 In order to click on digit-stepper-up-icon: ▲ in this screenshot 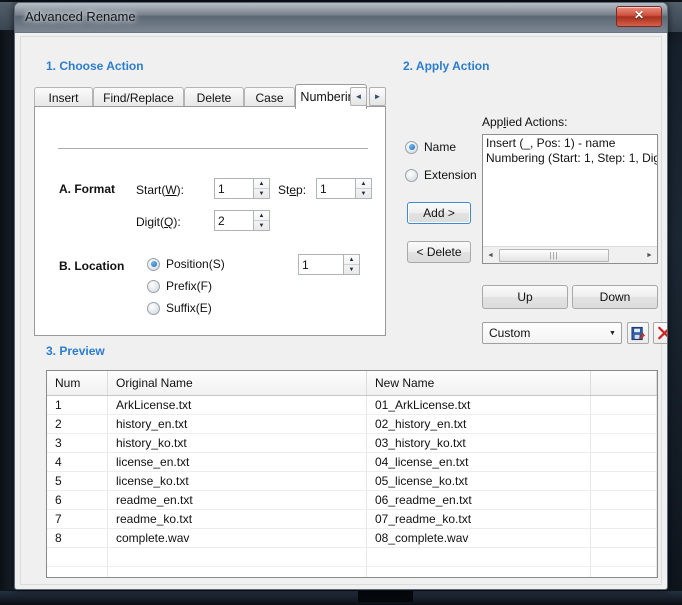, I will do `click(261, 216)`.